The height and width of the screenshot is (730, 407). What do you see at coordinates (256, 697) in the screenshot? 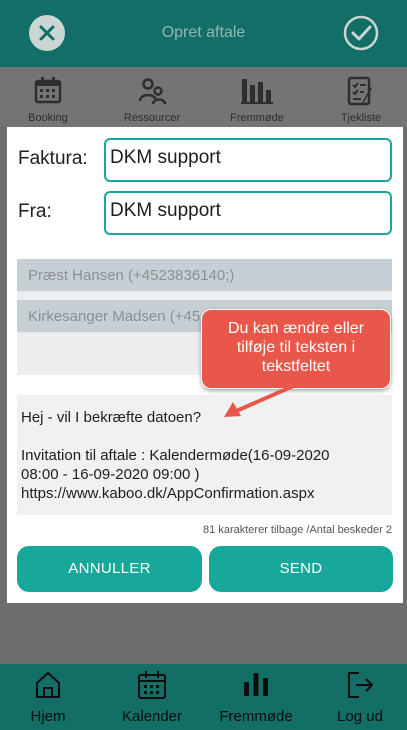
I see `nav-fremmoede: Fremmøde` at bounding box center [256, 697].